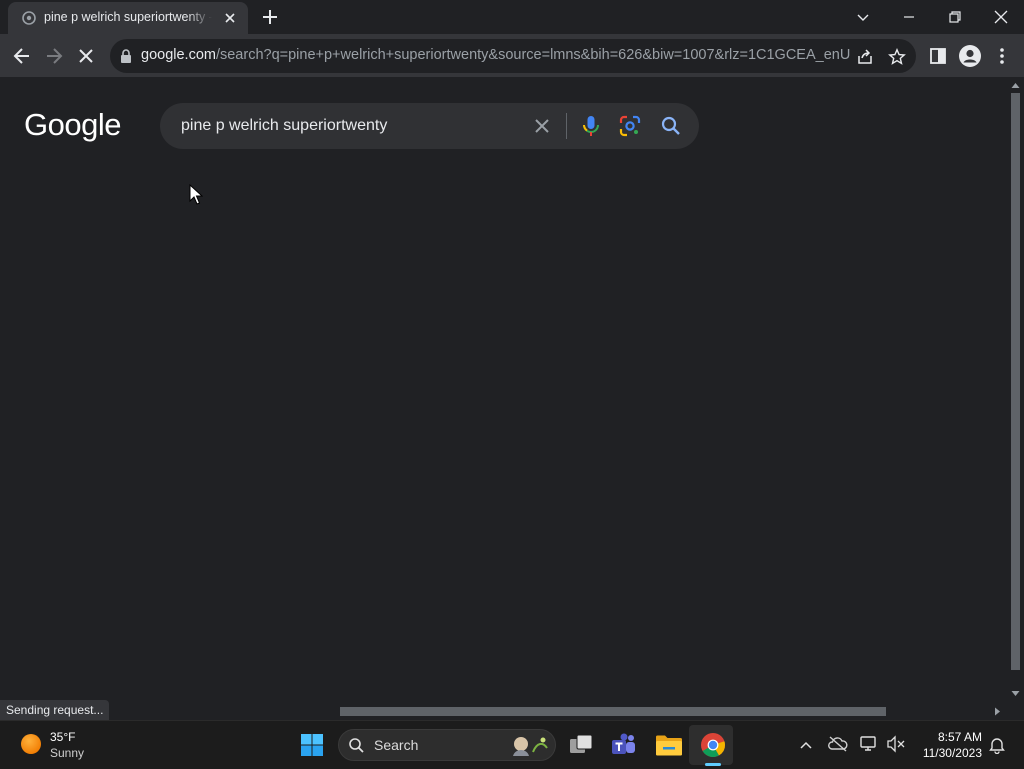 This screenshot has width=1024, height=769. What do you see at coordinates (713, 764) in the screenshot?
I see `chrome-running-indicator` at bounding box center [713, 764].